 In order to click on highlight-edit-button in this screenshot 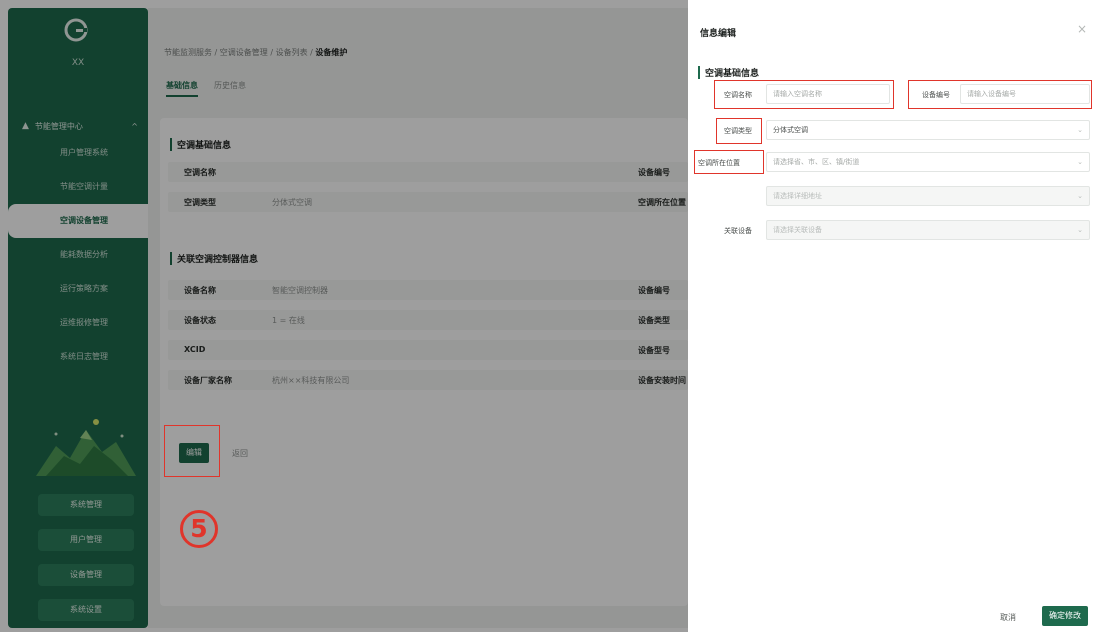, I will do `click(192, 451)`.